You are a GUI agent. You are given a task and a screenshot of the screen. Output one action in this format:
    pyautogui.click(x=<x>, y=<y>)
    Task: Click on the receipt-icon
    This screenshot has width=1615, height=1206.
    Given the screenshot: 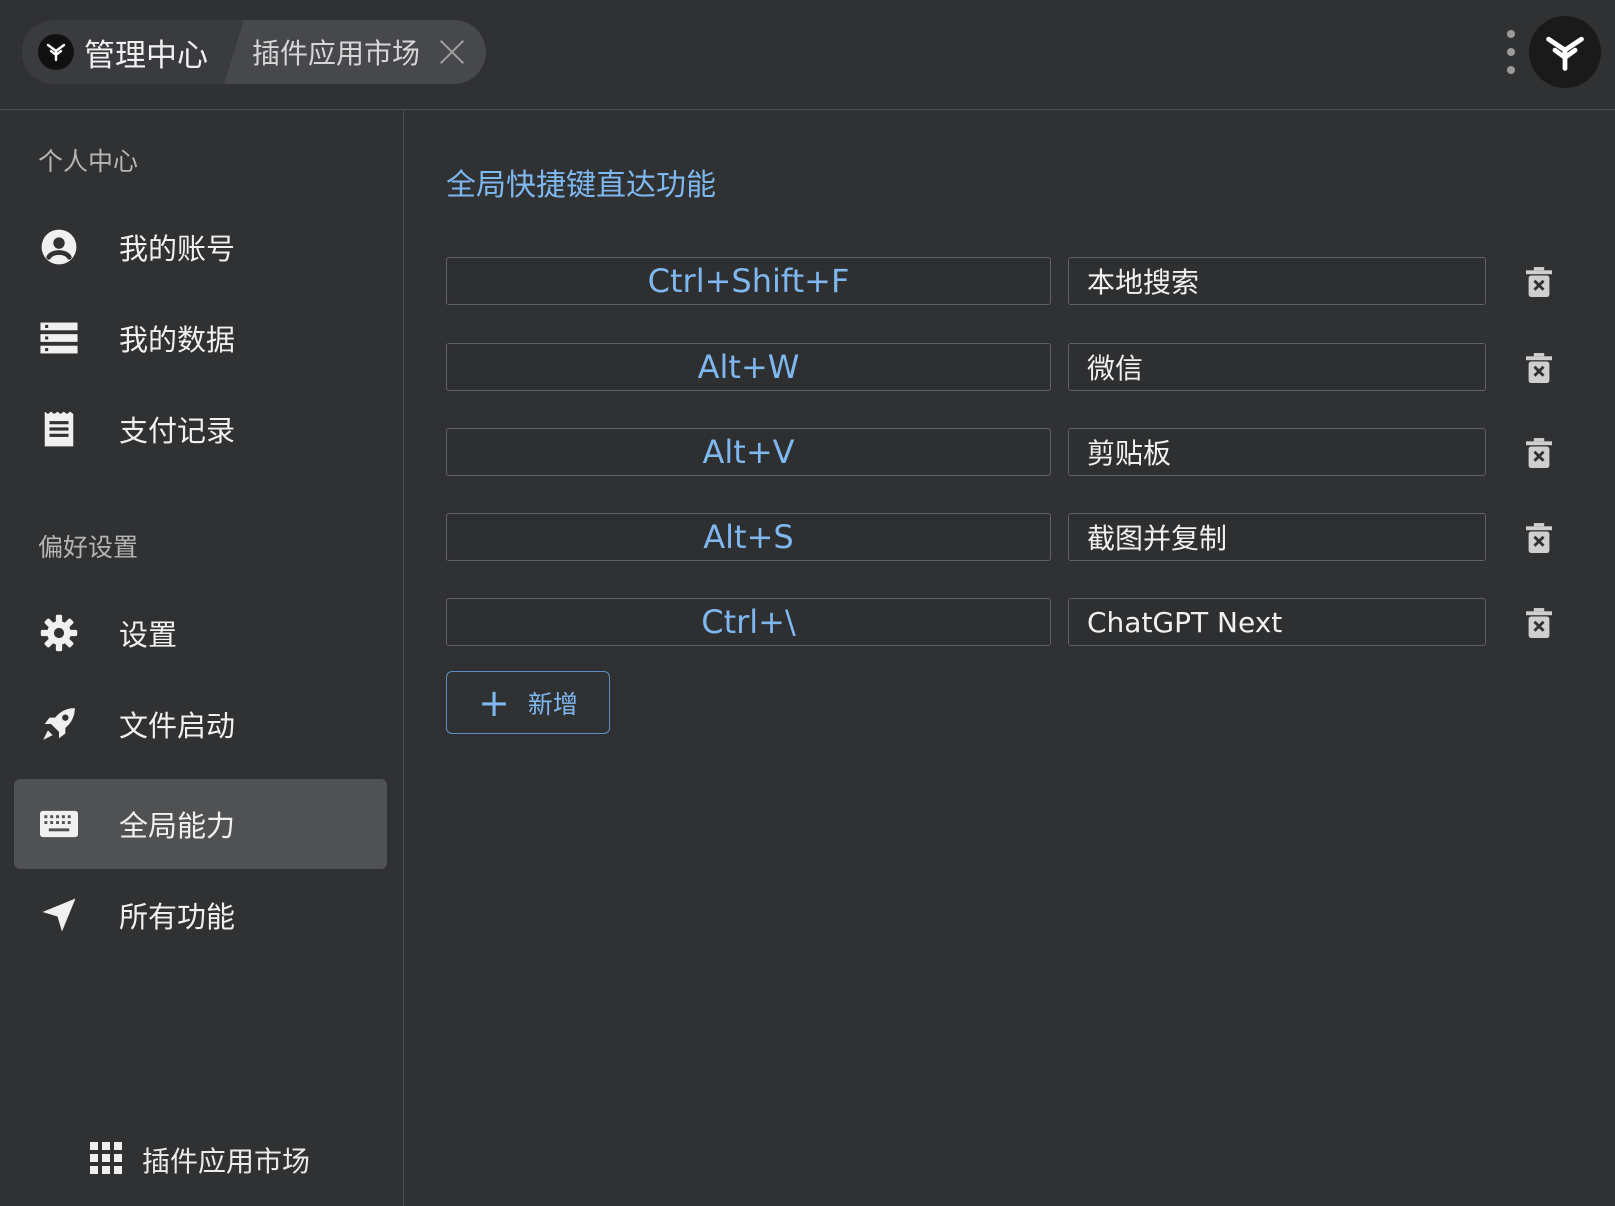 What is the action you would take?
    pyautogui.click(x=59, y=429)
    